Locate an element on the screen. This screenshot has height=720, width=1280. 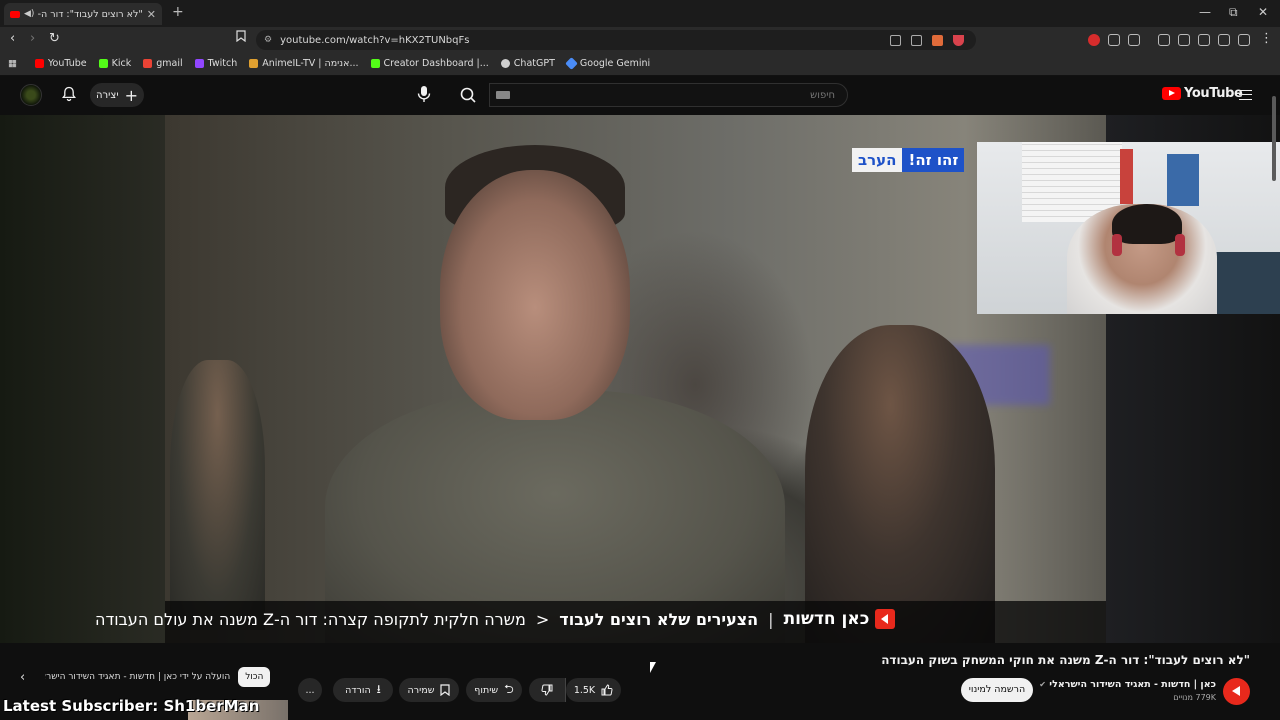
bookmark-label: ChatGPT is located at coordinates (534, 63).